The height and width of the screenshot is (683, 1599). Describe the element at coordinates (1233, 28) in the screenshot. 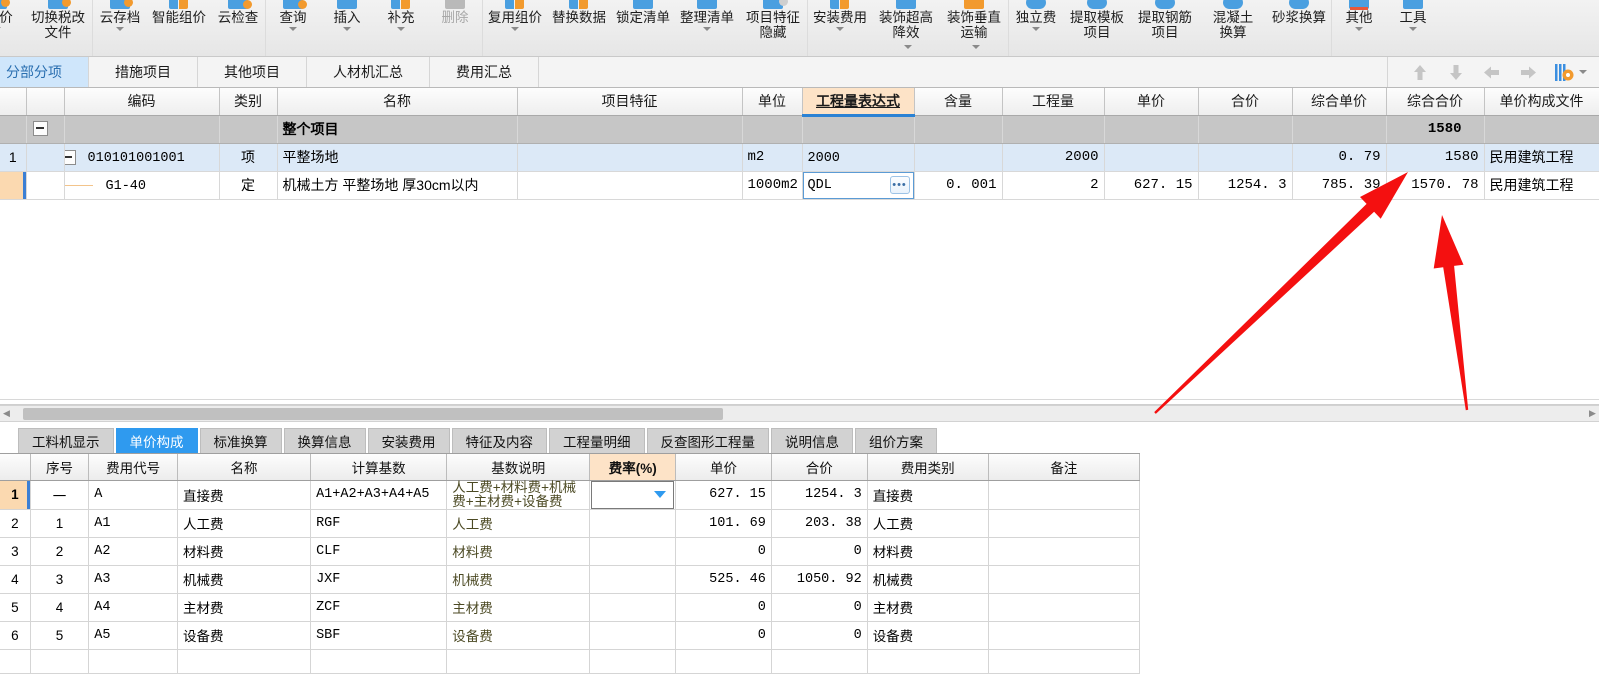

I see `ribbon-button-concrete-convert: 混凝土 换算` at that location.